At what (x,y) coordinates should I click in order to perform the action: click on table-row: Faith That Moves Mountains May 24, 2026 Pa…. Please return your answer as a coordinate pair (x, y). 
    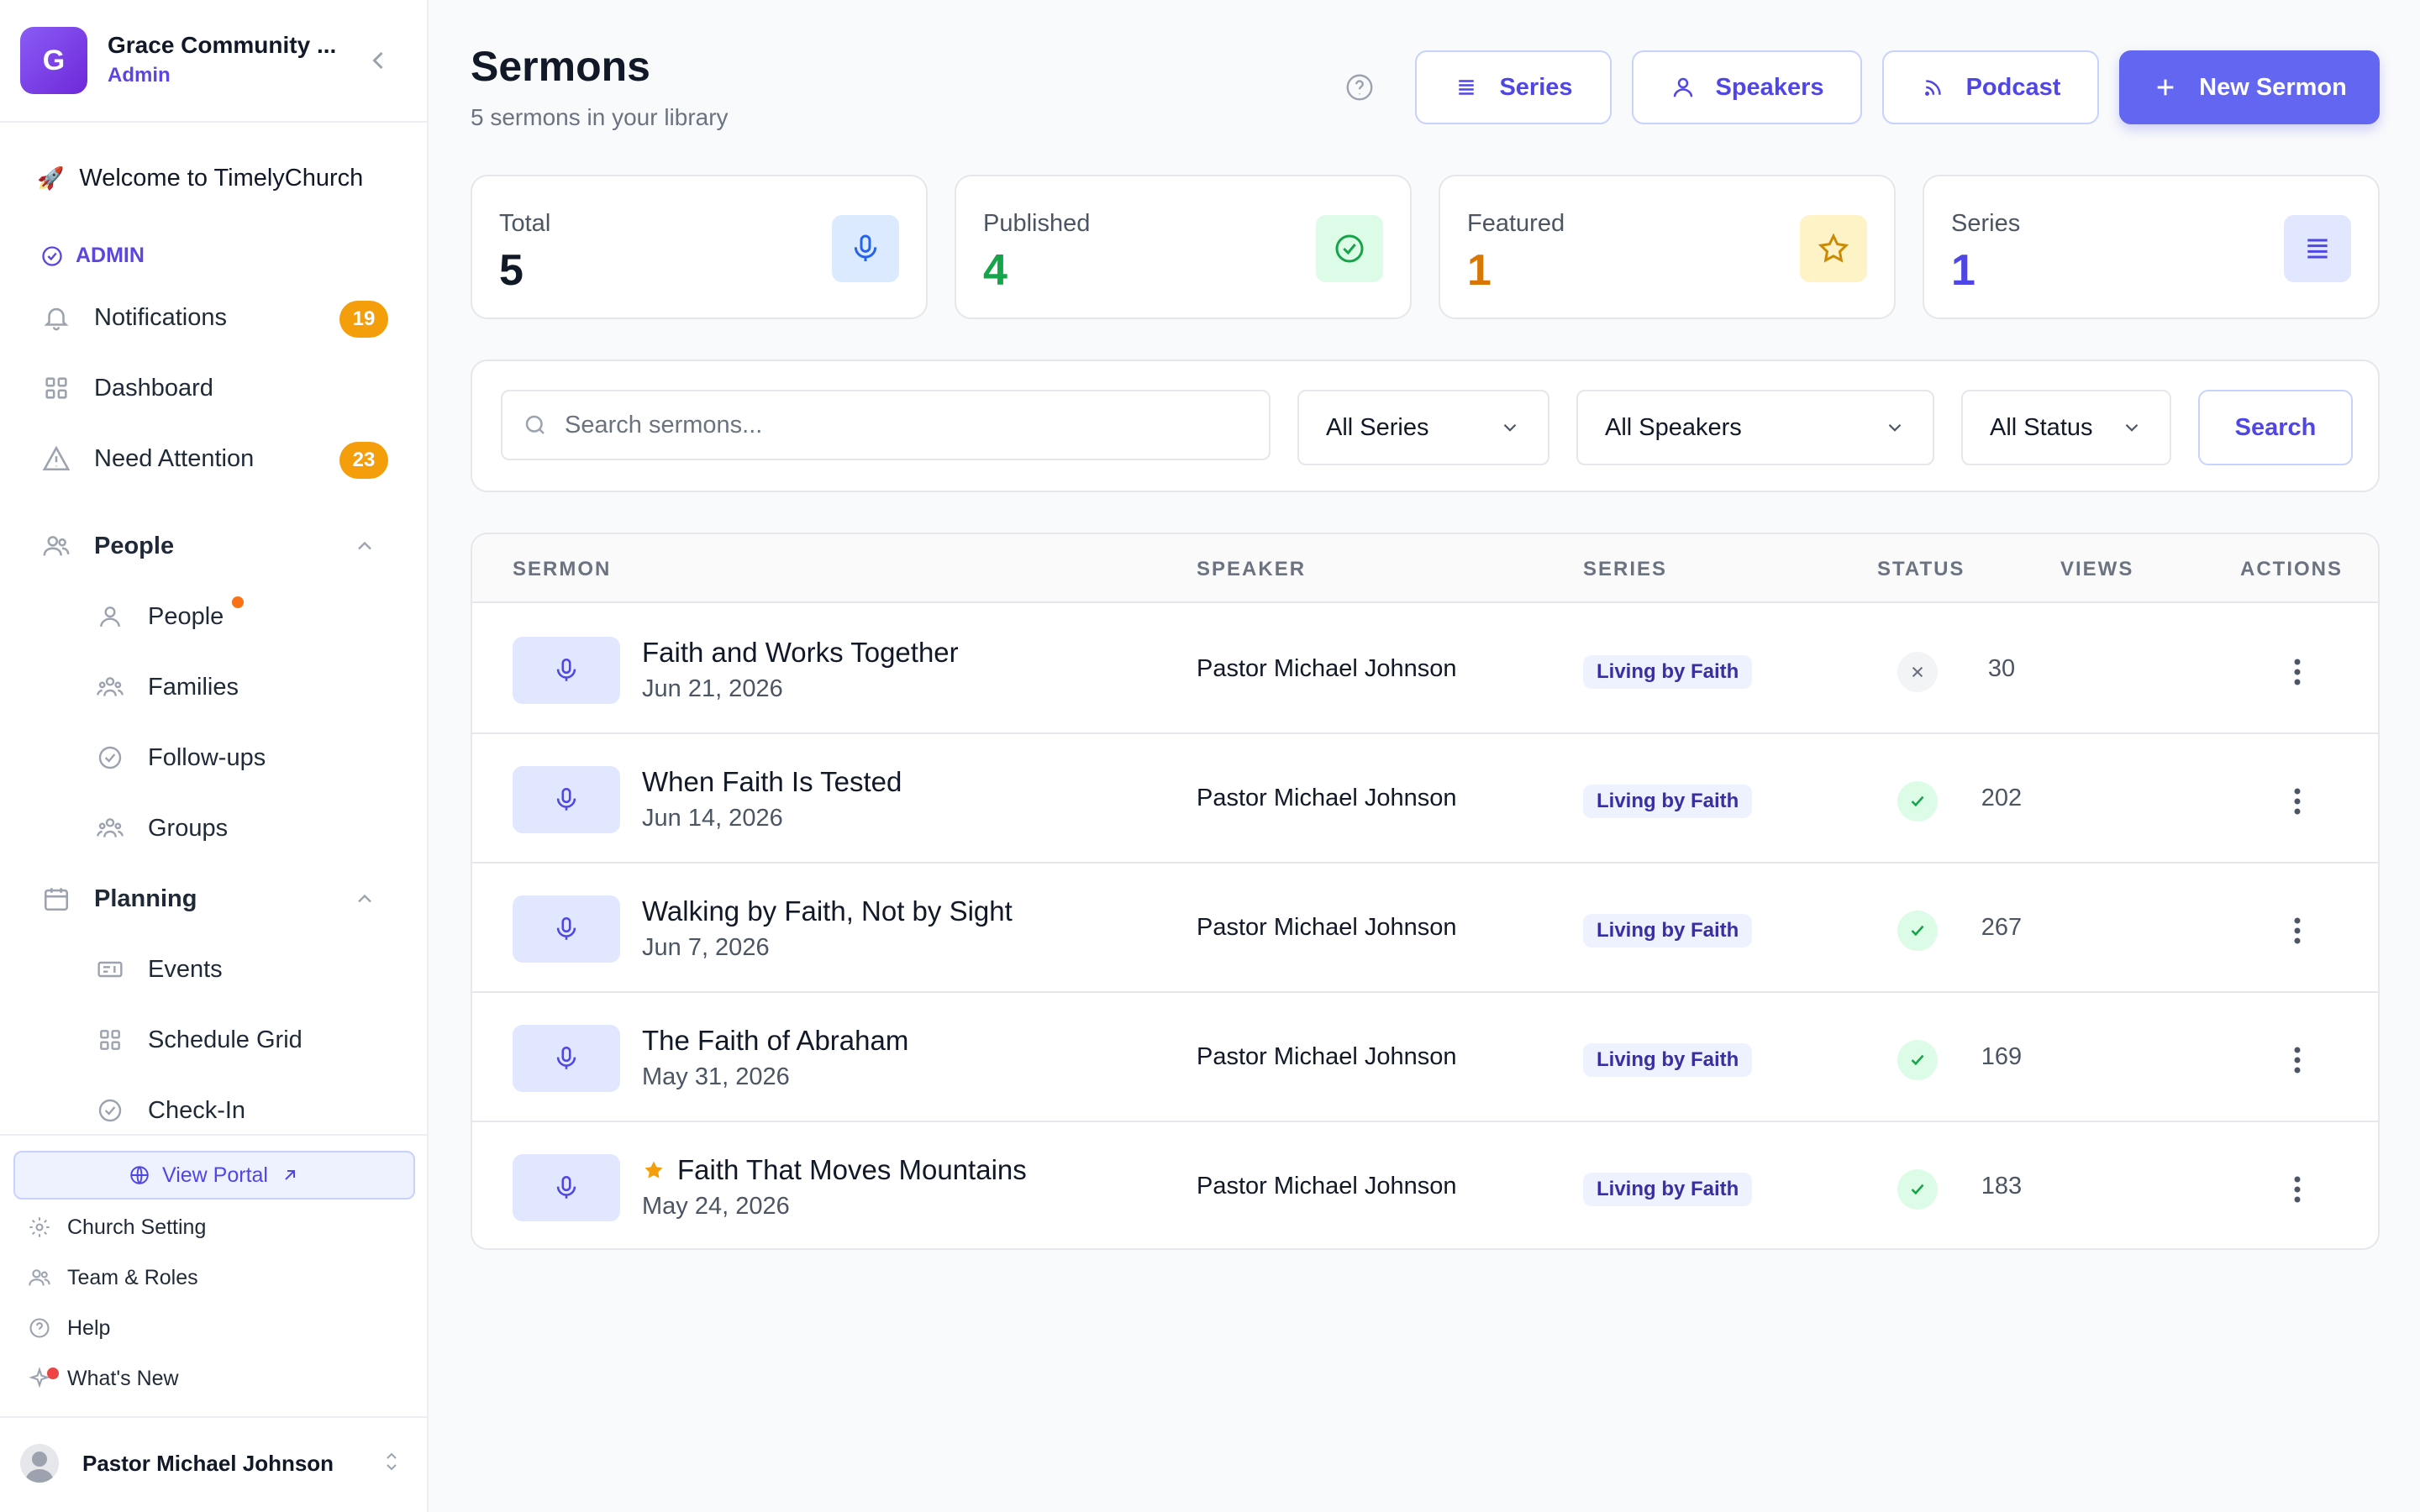
    Looking at the image, I should click on (1425, 1185).